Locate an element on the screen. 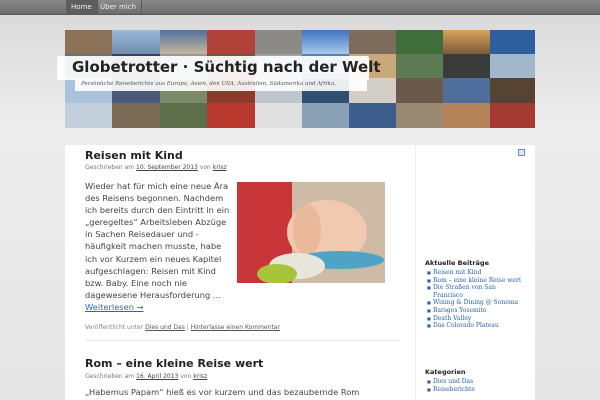  nav-about-me: Über mich is located at coordinates (119, 7).